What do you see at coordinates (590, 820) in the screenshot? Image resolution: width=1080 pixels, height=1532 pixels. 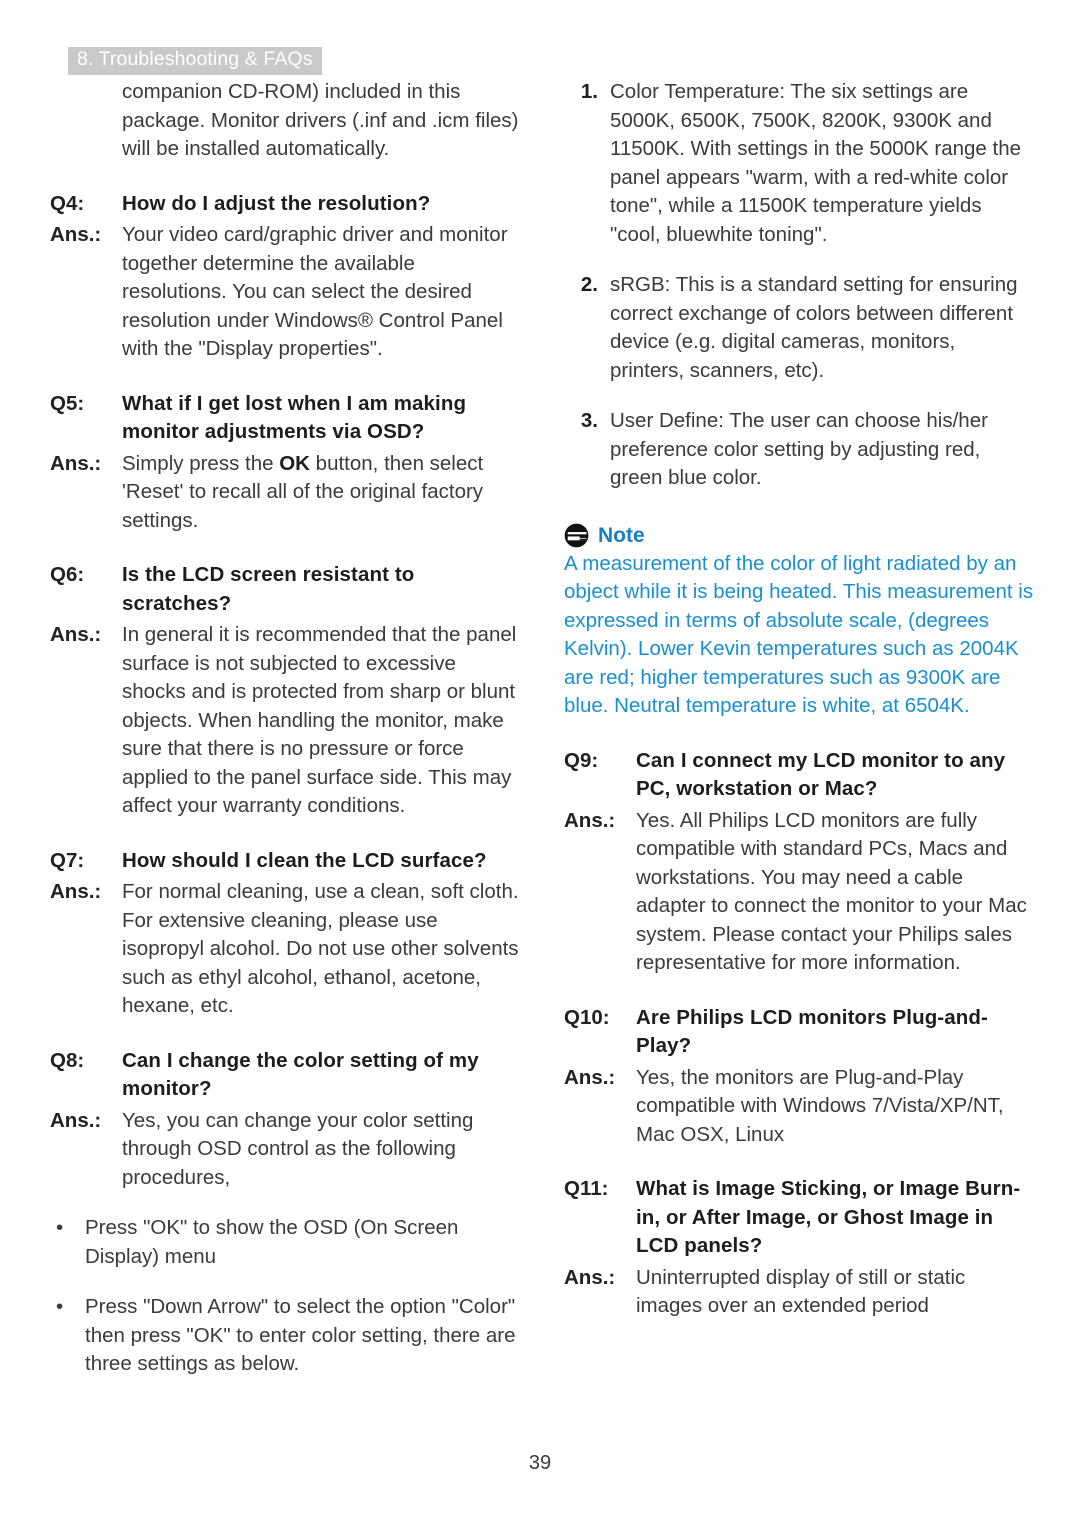 I see `q9-answer-label: Ans.:` at bounding box center [590, 820].